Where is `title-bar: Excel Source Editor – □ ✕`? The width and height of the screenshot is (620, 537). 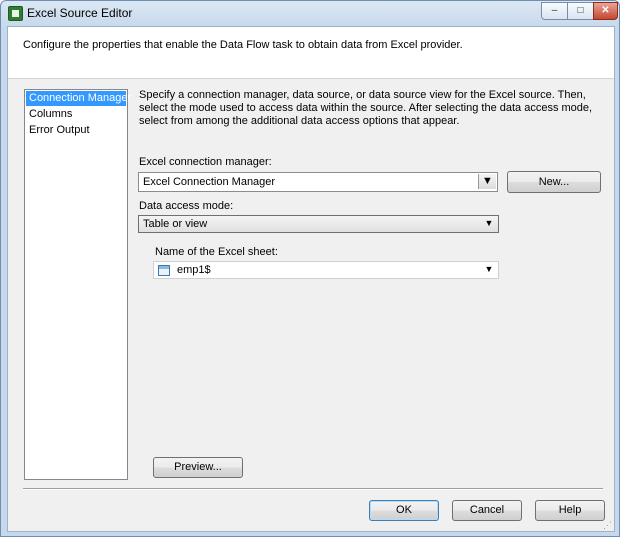
title-bar: Excel Source Editor – □ ✕ is located at coordinates (310, 13).